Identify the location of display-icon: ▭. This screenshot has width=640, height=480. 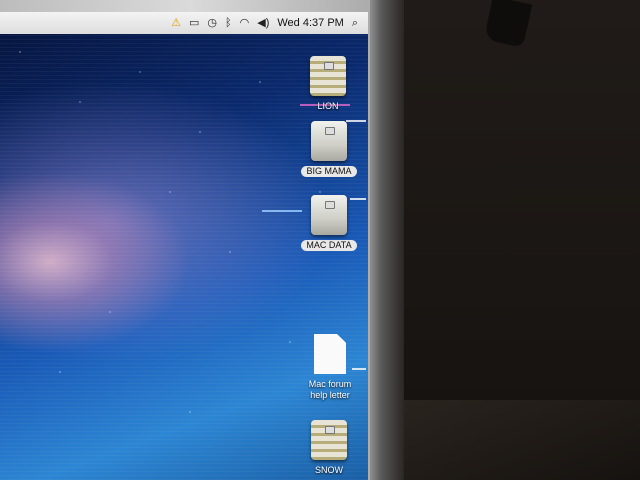
(194, 23).